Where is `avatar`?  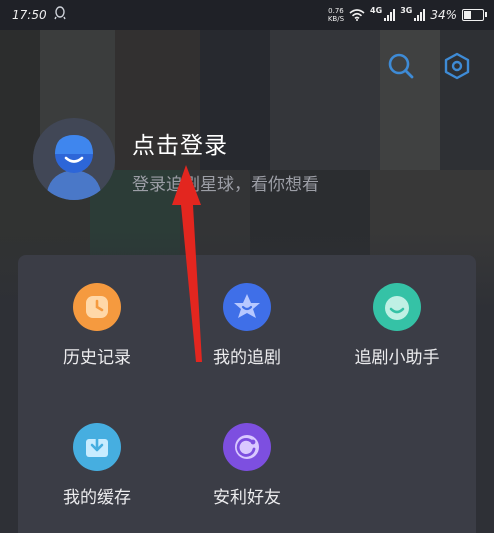 avatar is located at coordinates (74, 159).